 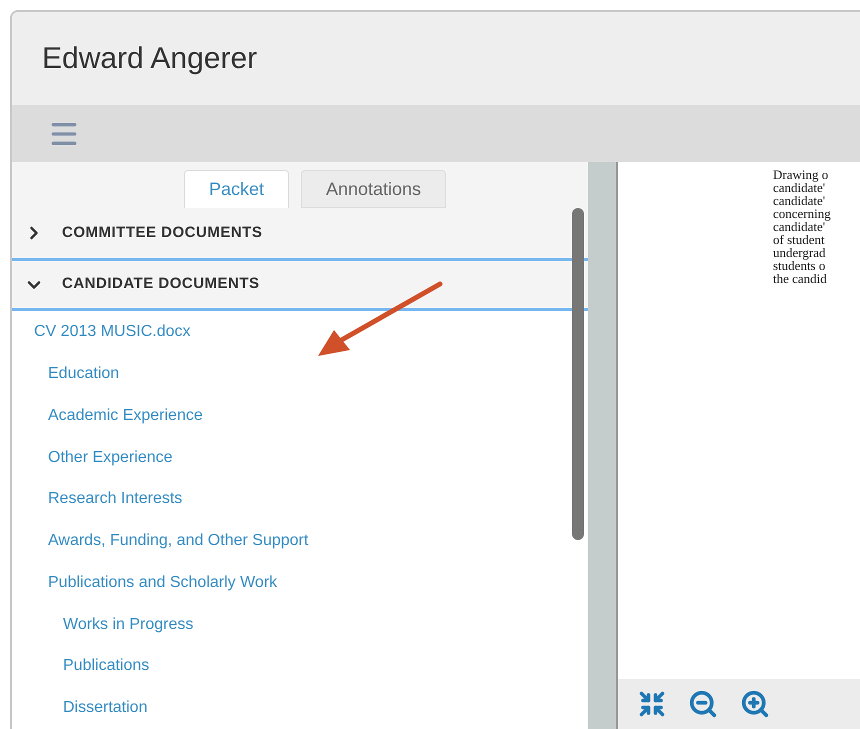 I want to click on zoom-out-icon, so click(x=703, y=704).